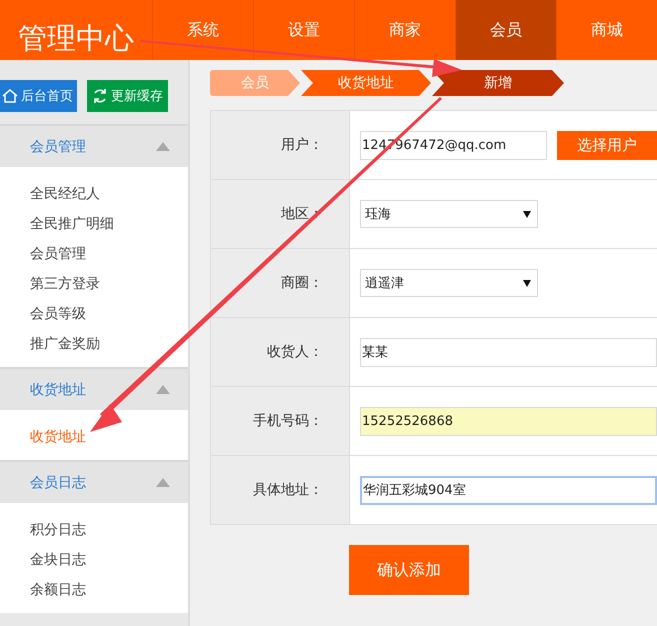 The image size is (657, 626). I want to click on nav-tab: 商城, so click(606, 30).